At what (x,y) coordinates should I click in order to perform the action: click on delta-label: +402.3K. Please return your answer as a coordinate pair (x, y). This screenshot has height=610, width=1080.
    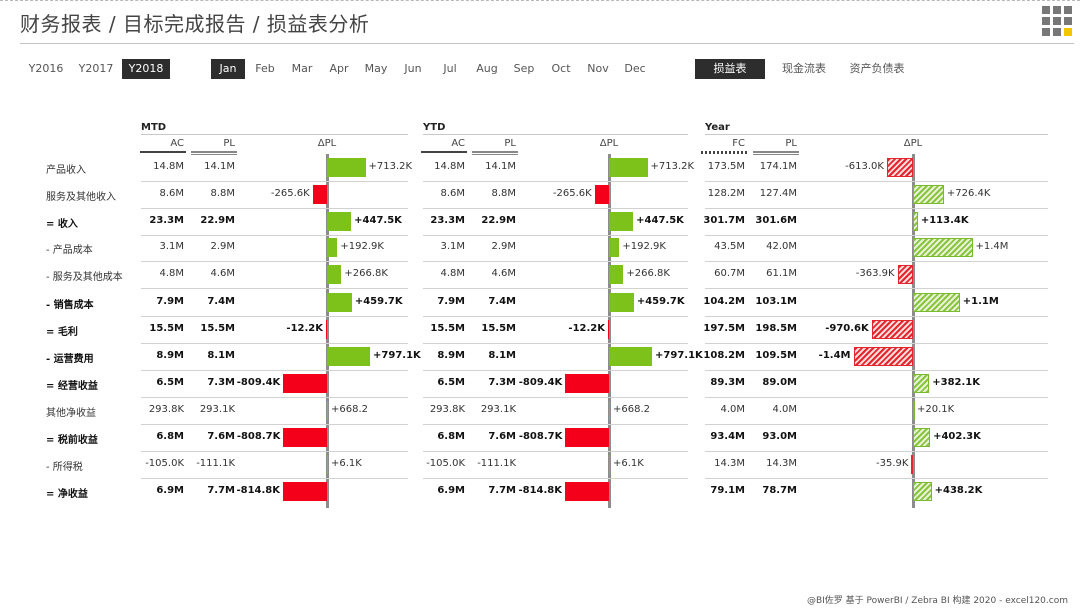
    Looking at the image, I should click on (957, 436).